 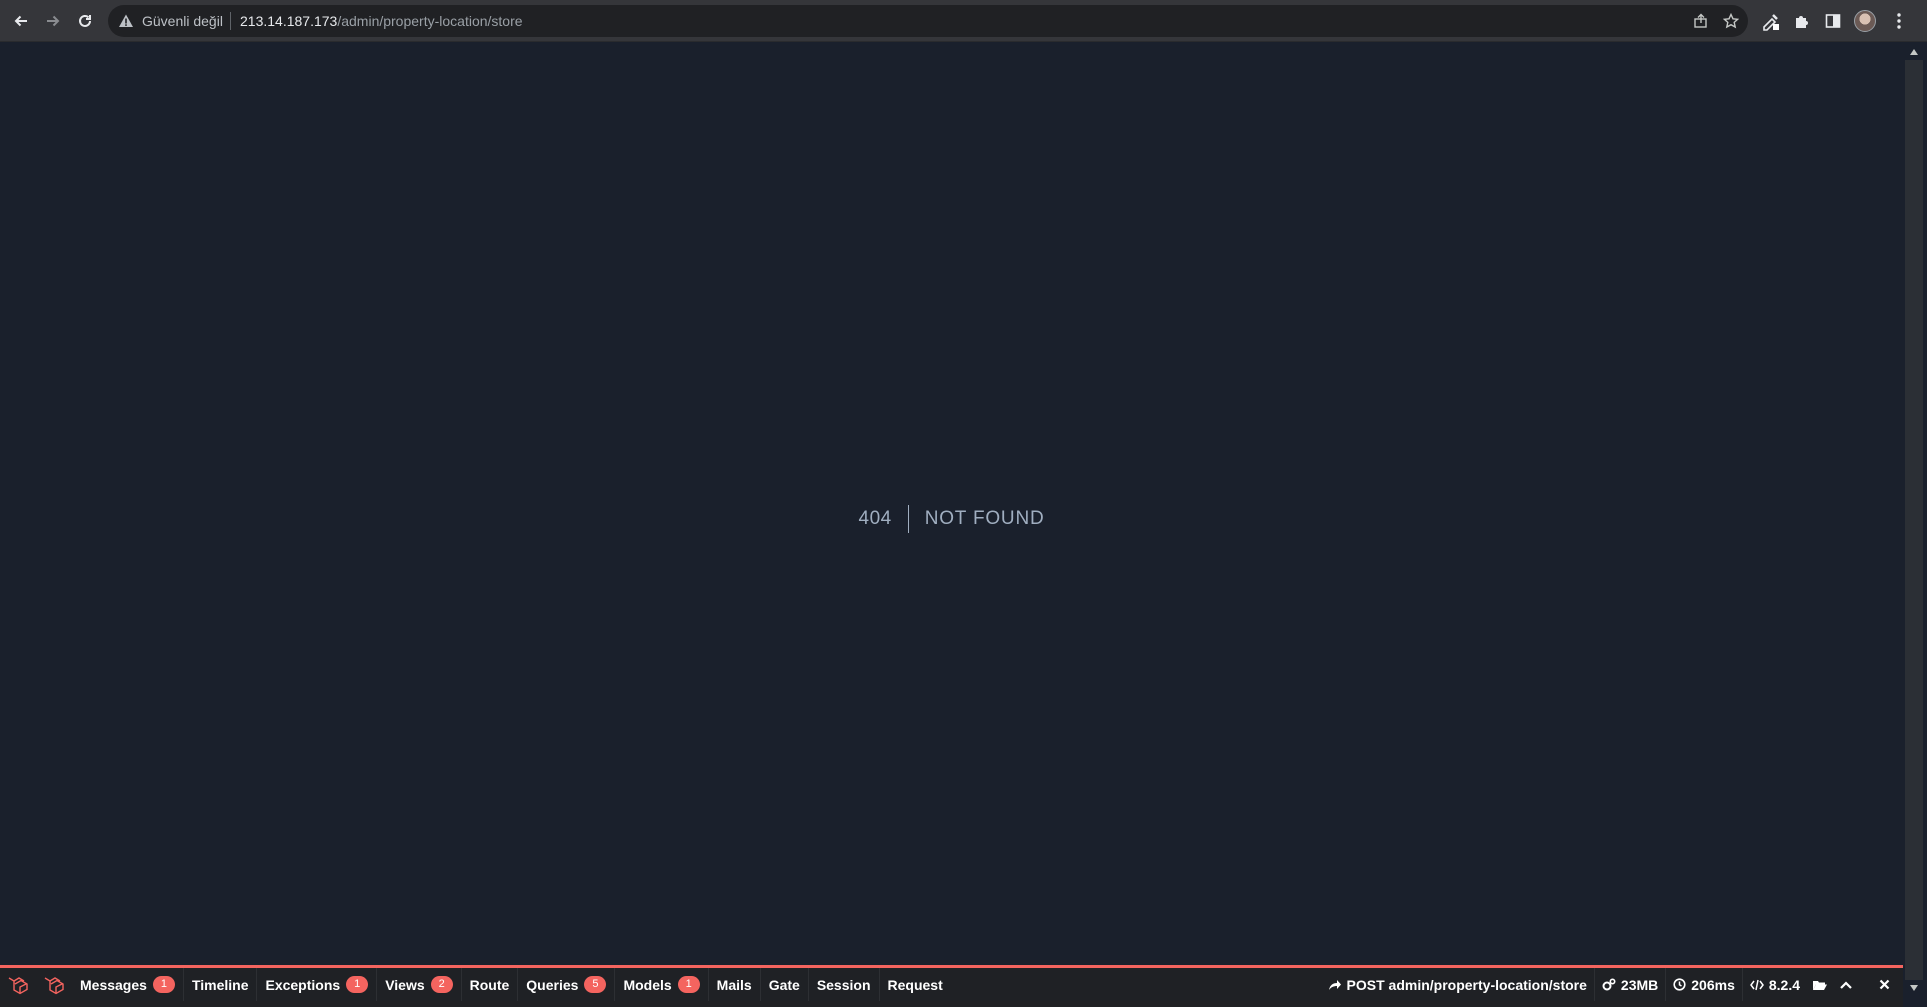 I want to click on debugbar-logo-secondary, so click(x=54, y=984).